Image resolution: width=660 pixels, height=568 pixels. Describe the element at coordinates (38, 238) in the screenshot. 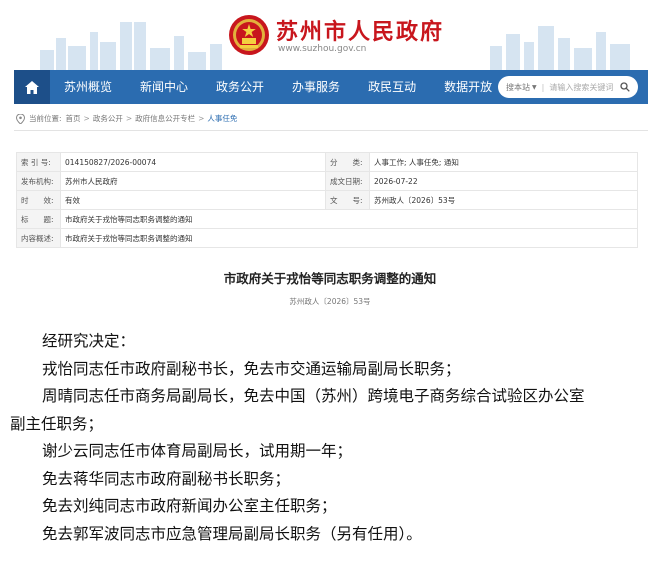

I see `summary-label: 内容概述:` at that location.